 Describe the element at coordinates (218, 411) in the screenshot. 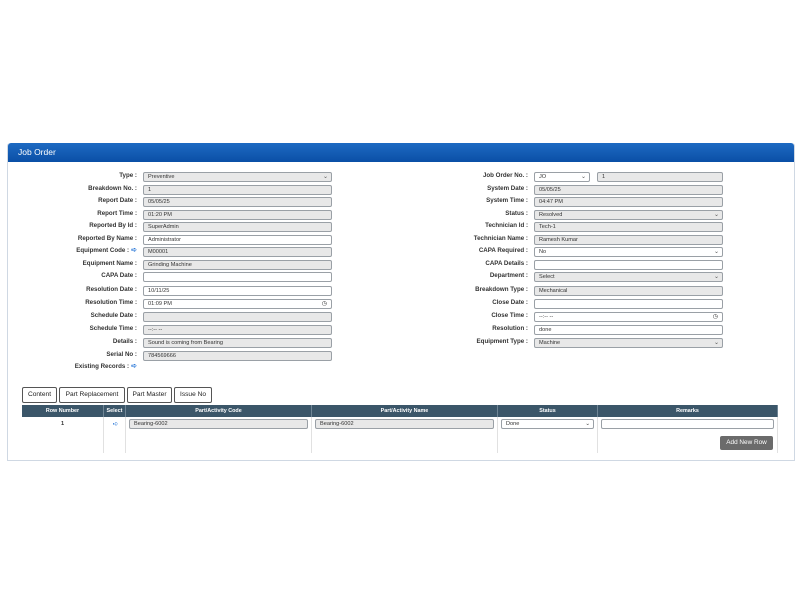

I see `col-part-code: Part/Activity Code` at that location.